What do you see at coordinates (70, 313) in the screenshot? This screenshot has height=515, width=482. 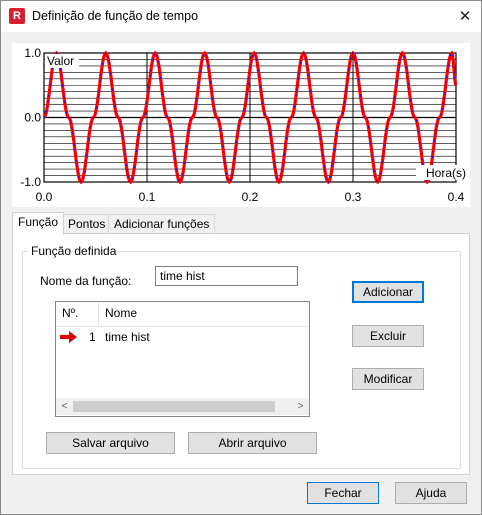 I see `column-number-header: Nº.` at bounding box center [70, 313].